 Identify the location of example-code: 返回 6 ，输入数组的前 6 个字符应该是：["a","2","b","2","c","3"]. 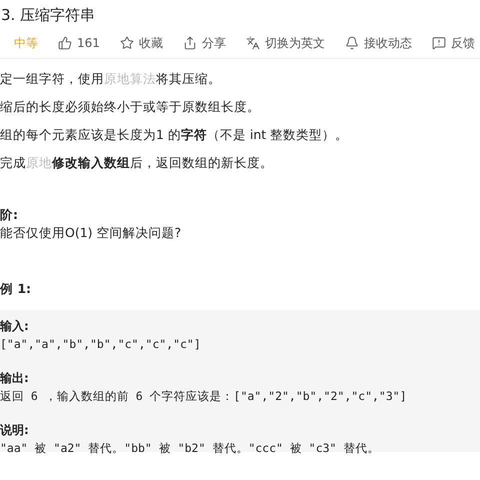
(204, 396).